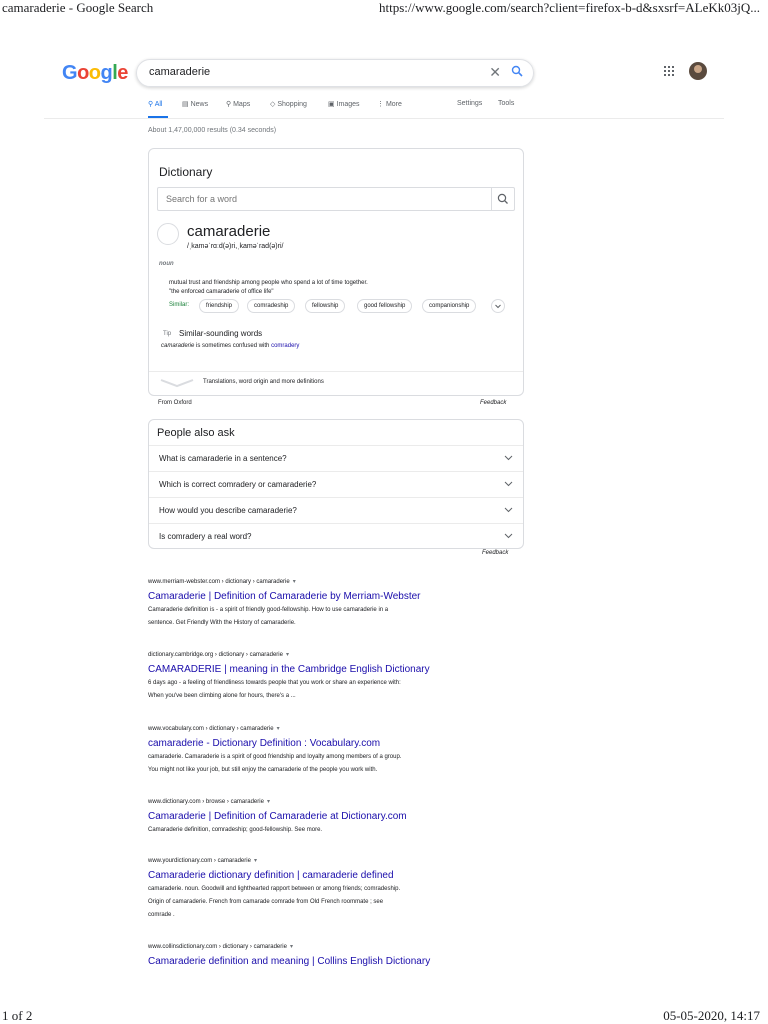 The image size is (768, 1024). What do you see at coordinates (223, 458) in the screenshot?
I see `paa-question-text: What is camaraderie in a sentence?` at bounding box center [223, 458].